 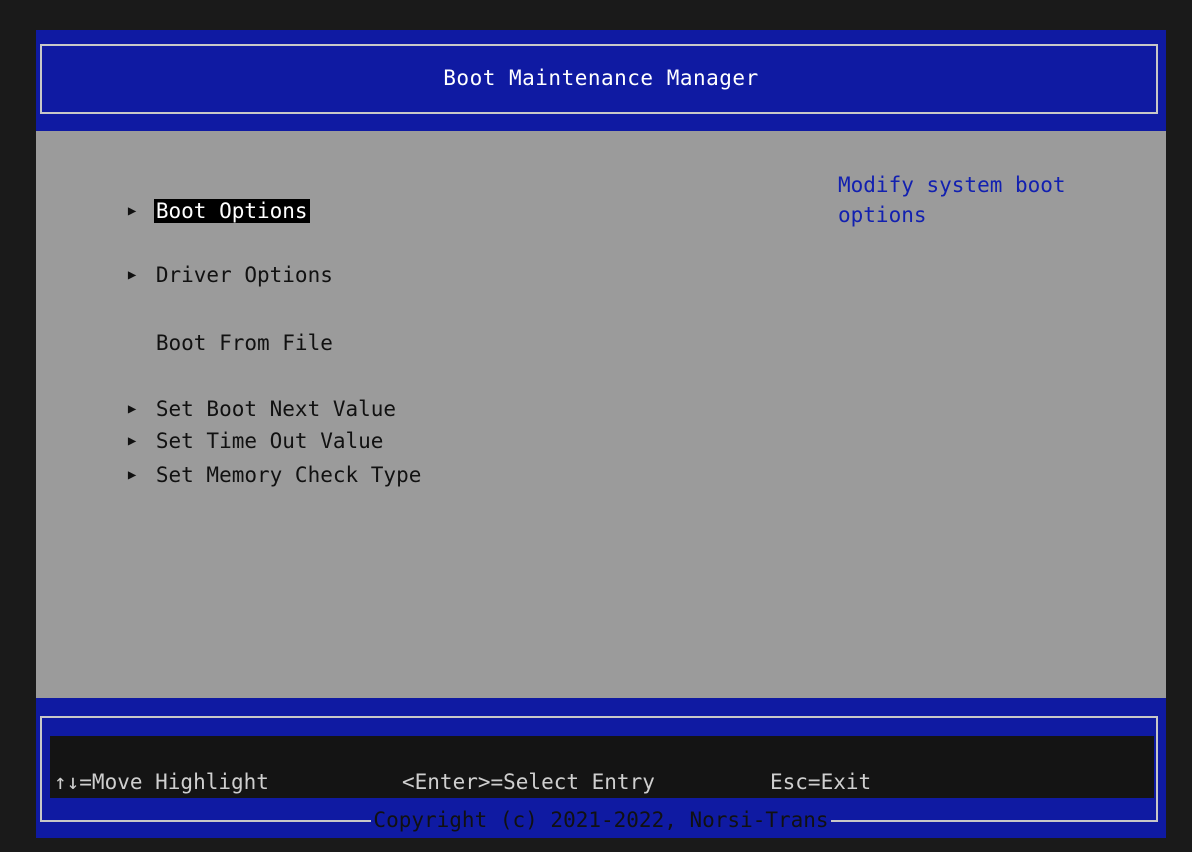 What do you see at coordinates (528, 782) in the screenshot?
I see `hint-select-entry: <Enter>=Select Entry` at bounding box center [528, 782].